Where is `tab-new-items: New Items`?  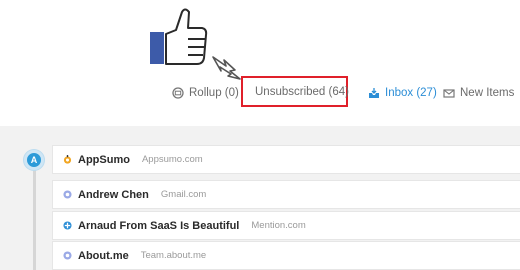
tab-new-items: New Items is located at coordinates (478, 93).